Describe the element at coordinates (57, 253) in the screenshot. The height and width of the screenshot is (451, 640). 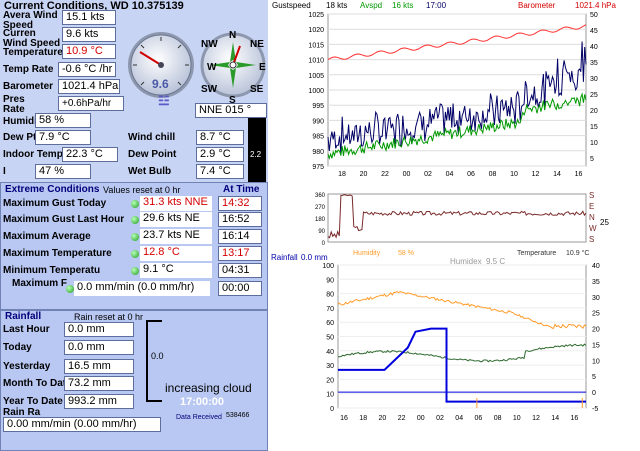
I see `extreme-row-label: Maximum Temperature` at that location.